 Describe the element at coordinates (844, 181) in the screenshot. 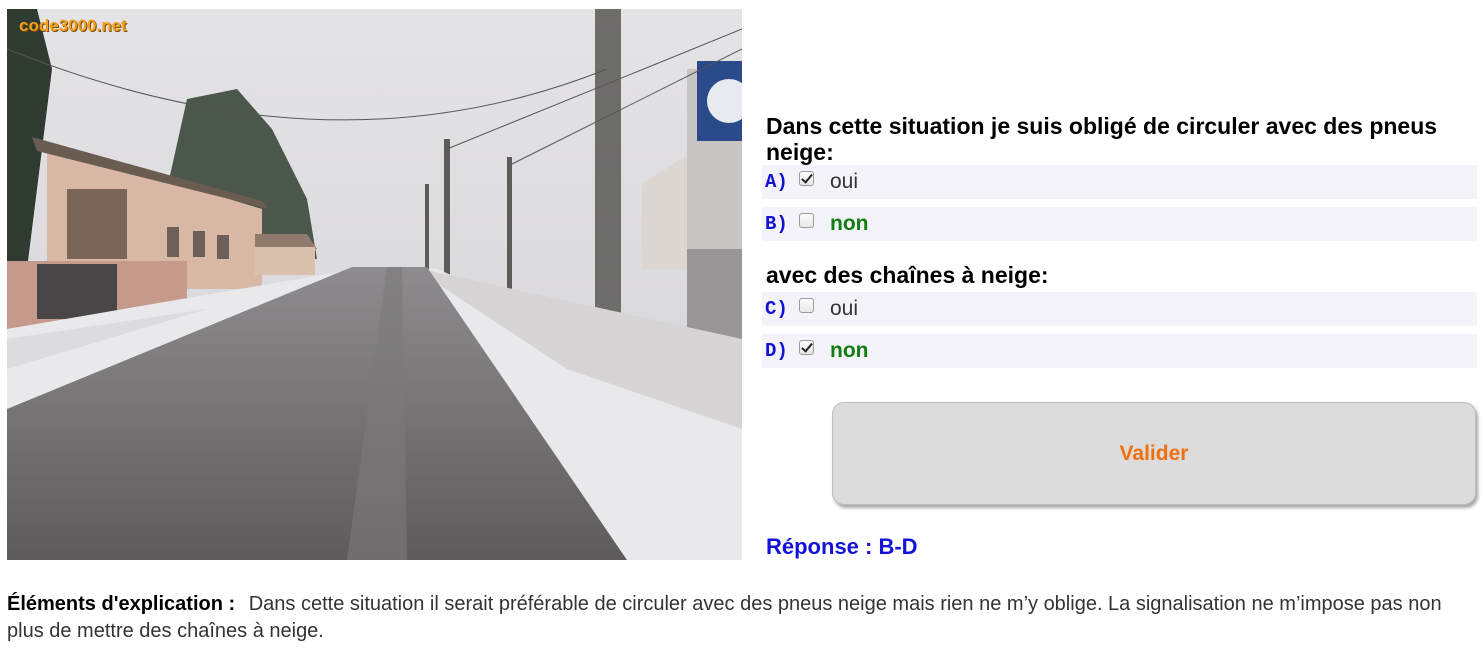

I see `option-a-label: oui` at that location.